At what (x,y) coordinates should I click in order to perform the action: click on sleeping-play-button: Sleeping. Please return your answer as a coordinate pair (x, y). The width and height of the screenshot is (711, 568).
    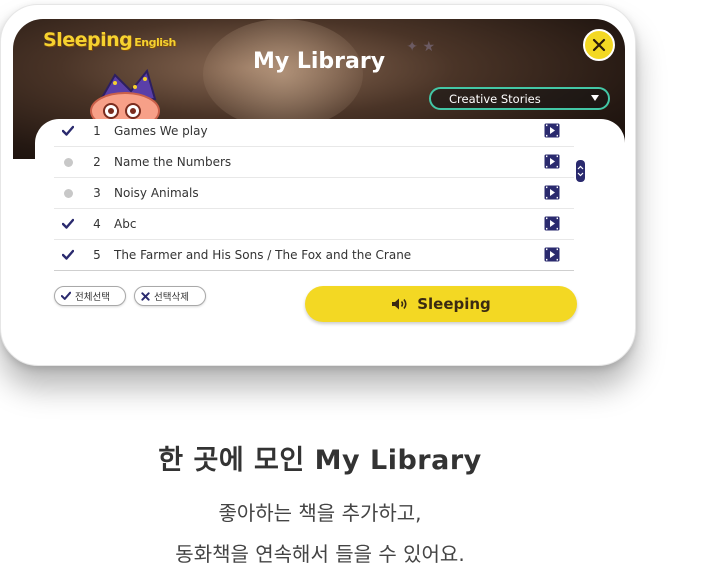
    Looking at the image, I should click on (441, 304).